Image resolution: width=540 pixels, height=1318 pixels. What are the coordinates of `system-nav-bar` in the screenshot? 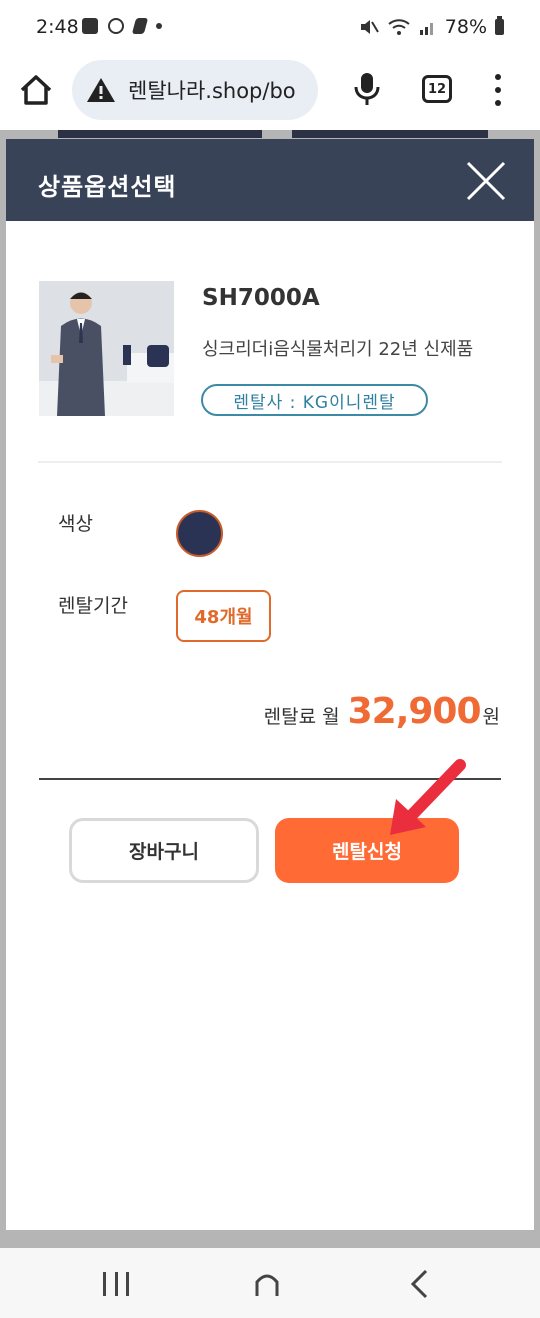 It's located at (270, 1283).